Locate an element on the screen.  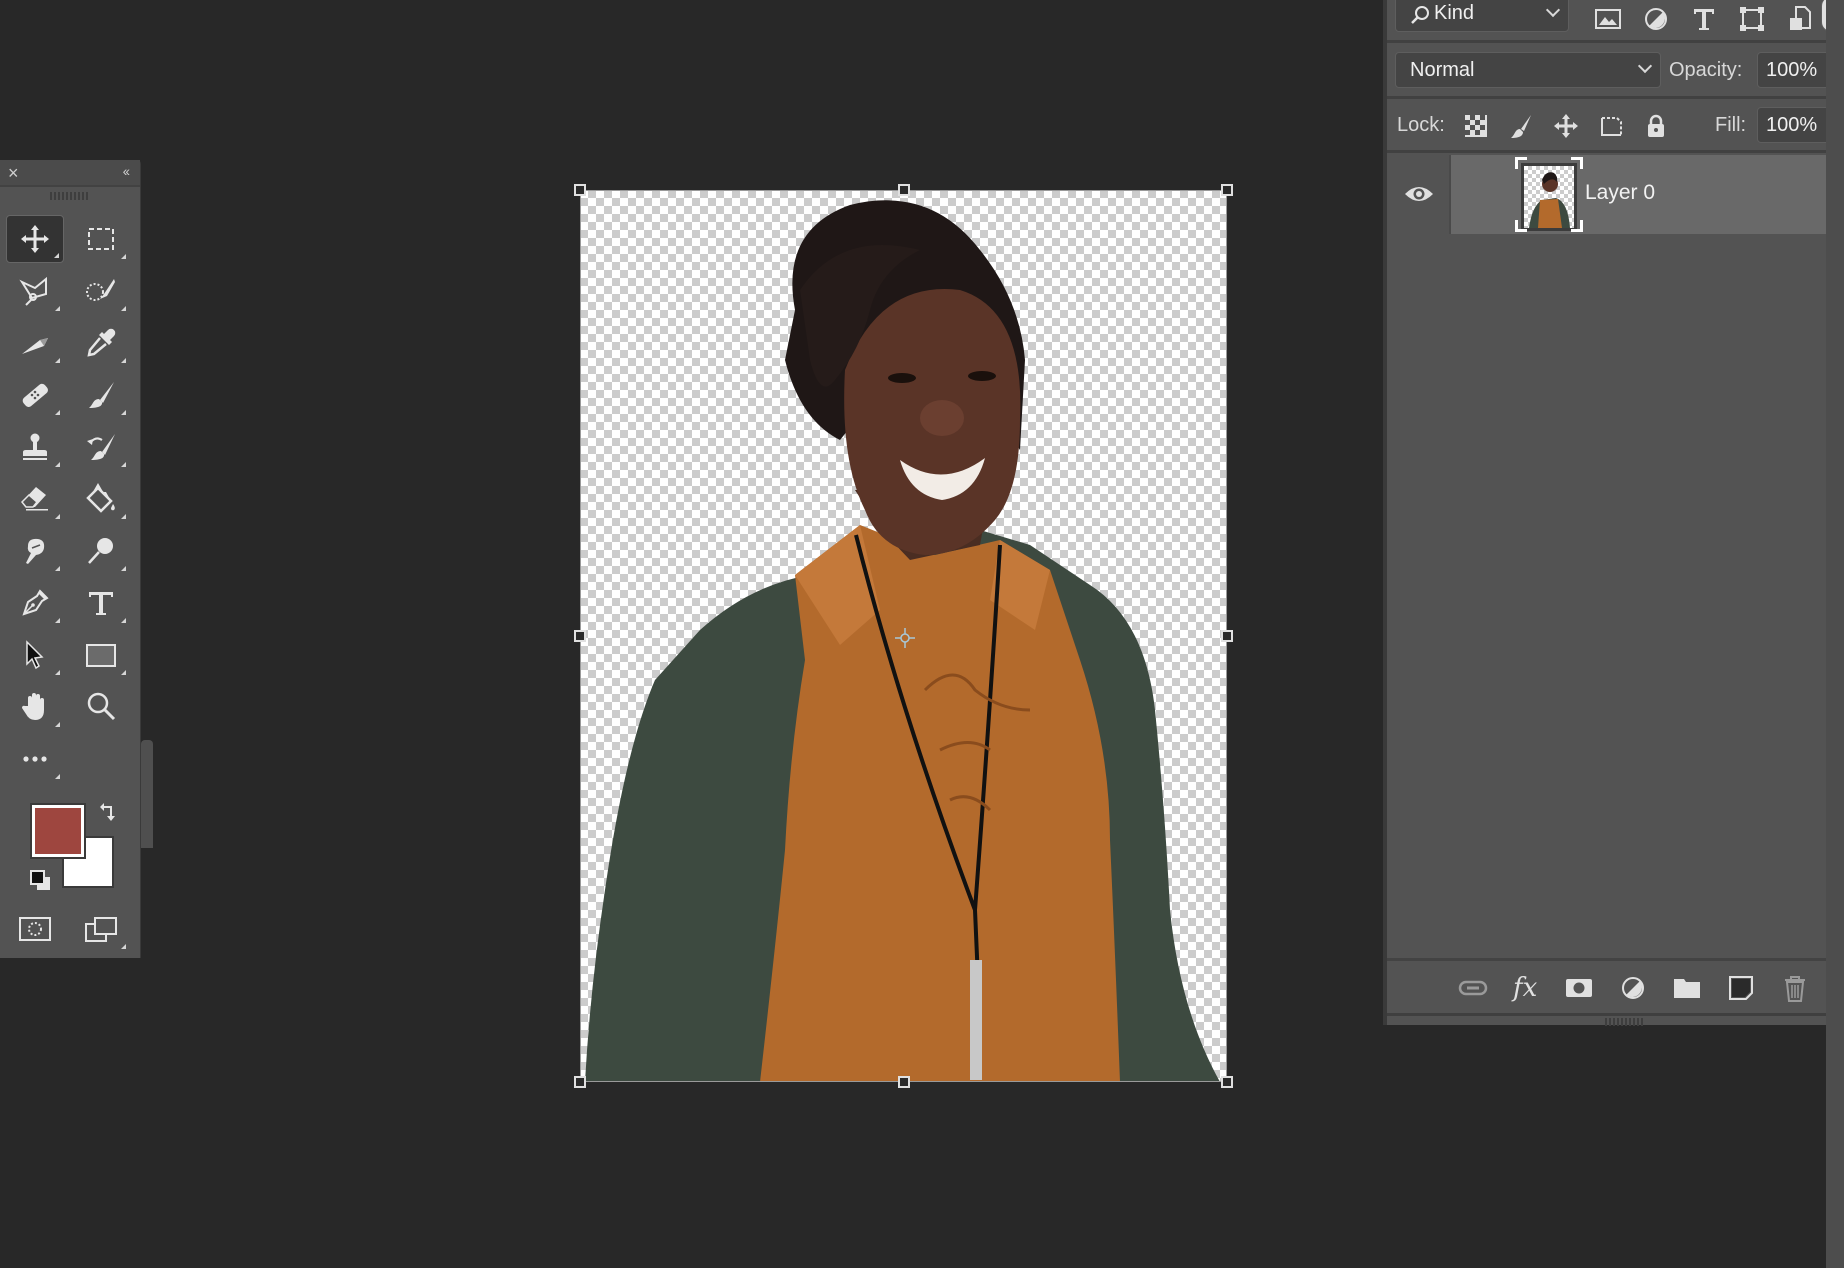
new-layer-icon is located at coordinates (1741, 988).